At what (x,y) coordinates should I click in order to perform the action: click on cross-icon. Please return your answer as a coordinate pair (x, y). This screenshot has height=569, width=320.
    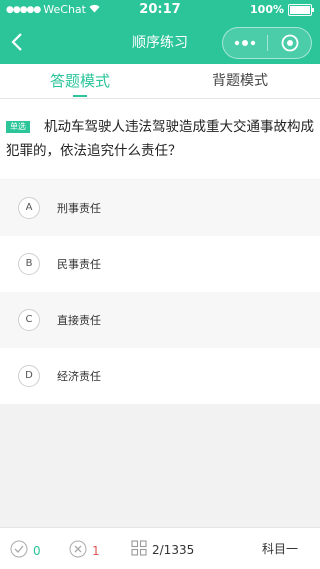
    Looking at the image, I should click on (78, 550).